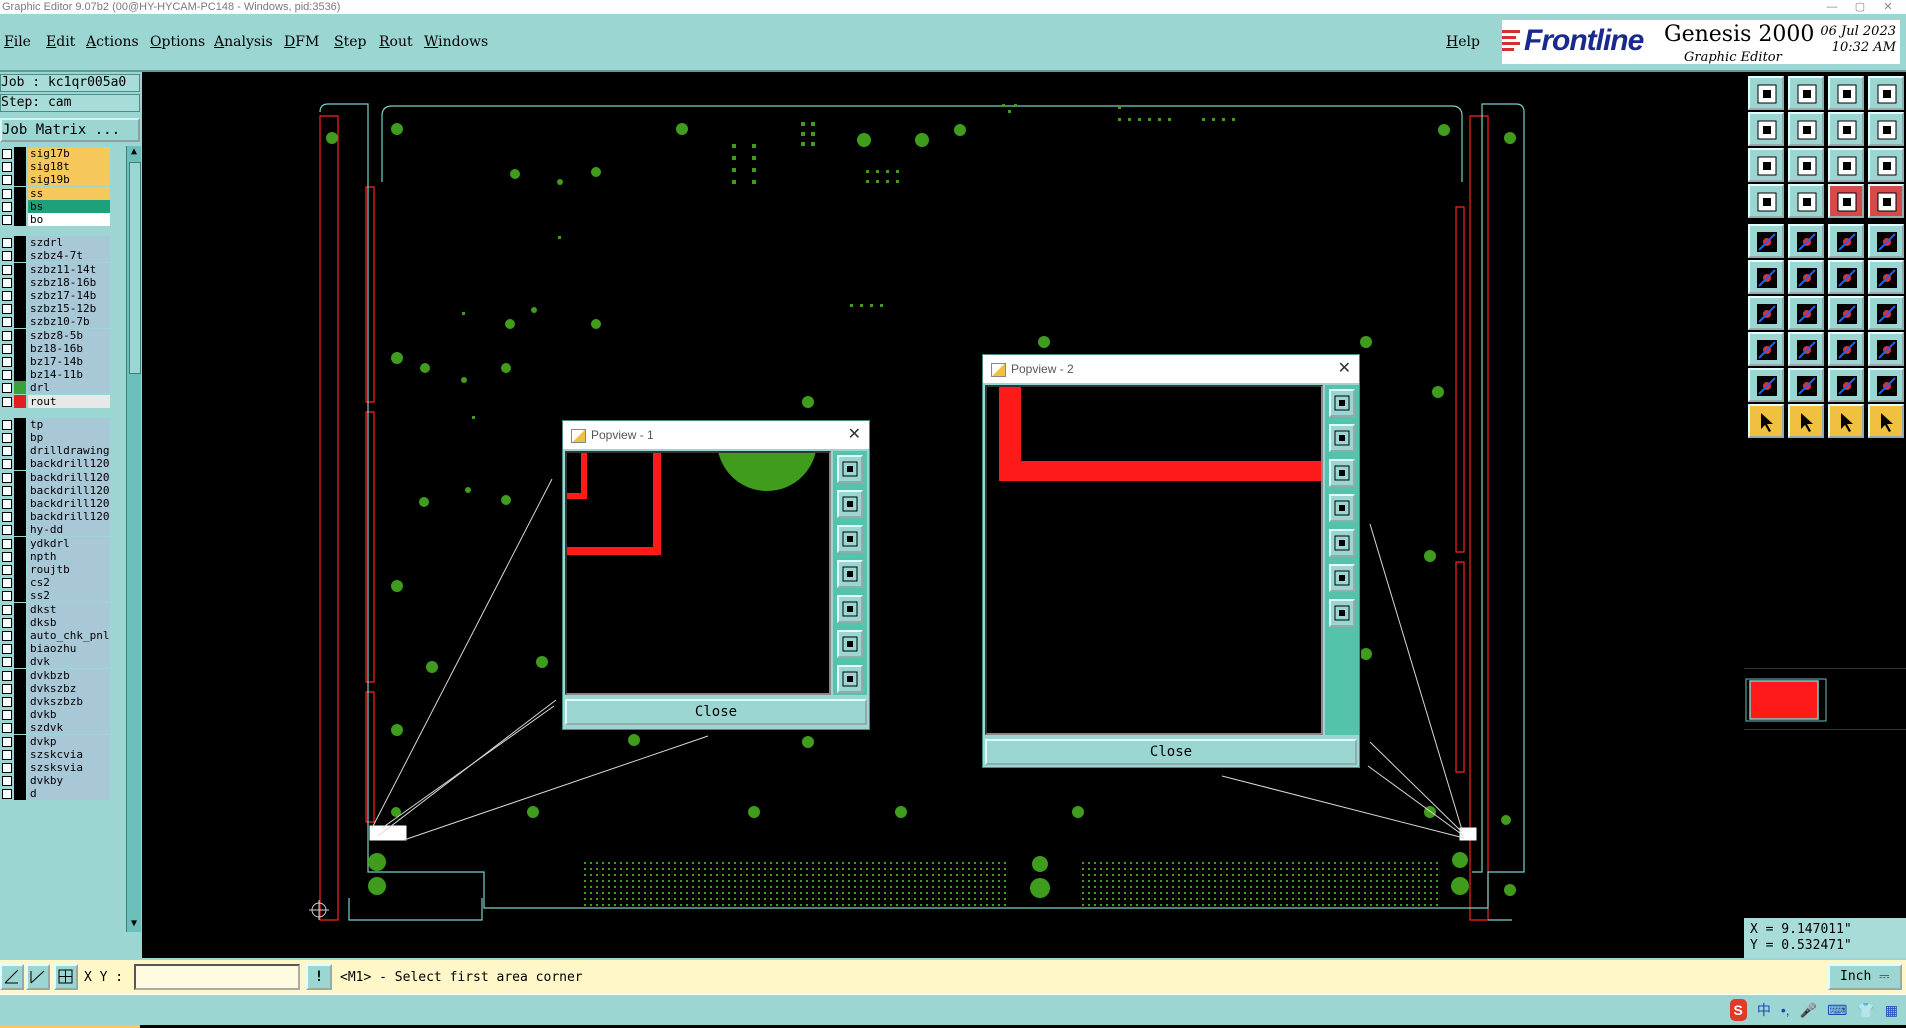  I want to click on overview-minimap, so click(1825, 699).